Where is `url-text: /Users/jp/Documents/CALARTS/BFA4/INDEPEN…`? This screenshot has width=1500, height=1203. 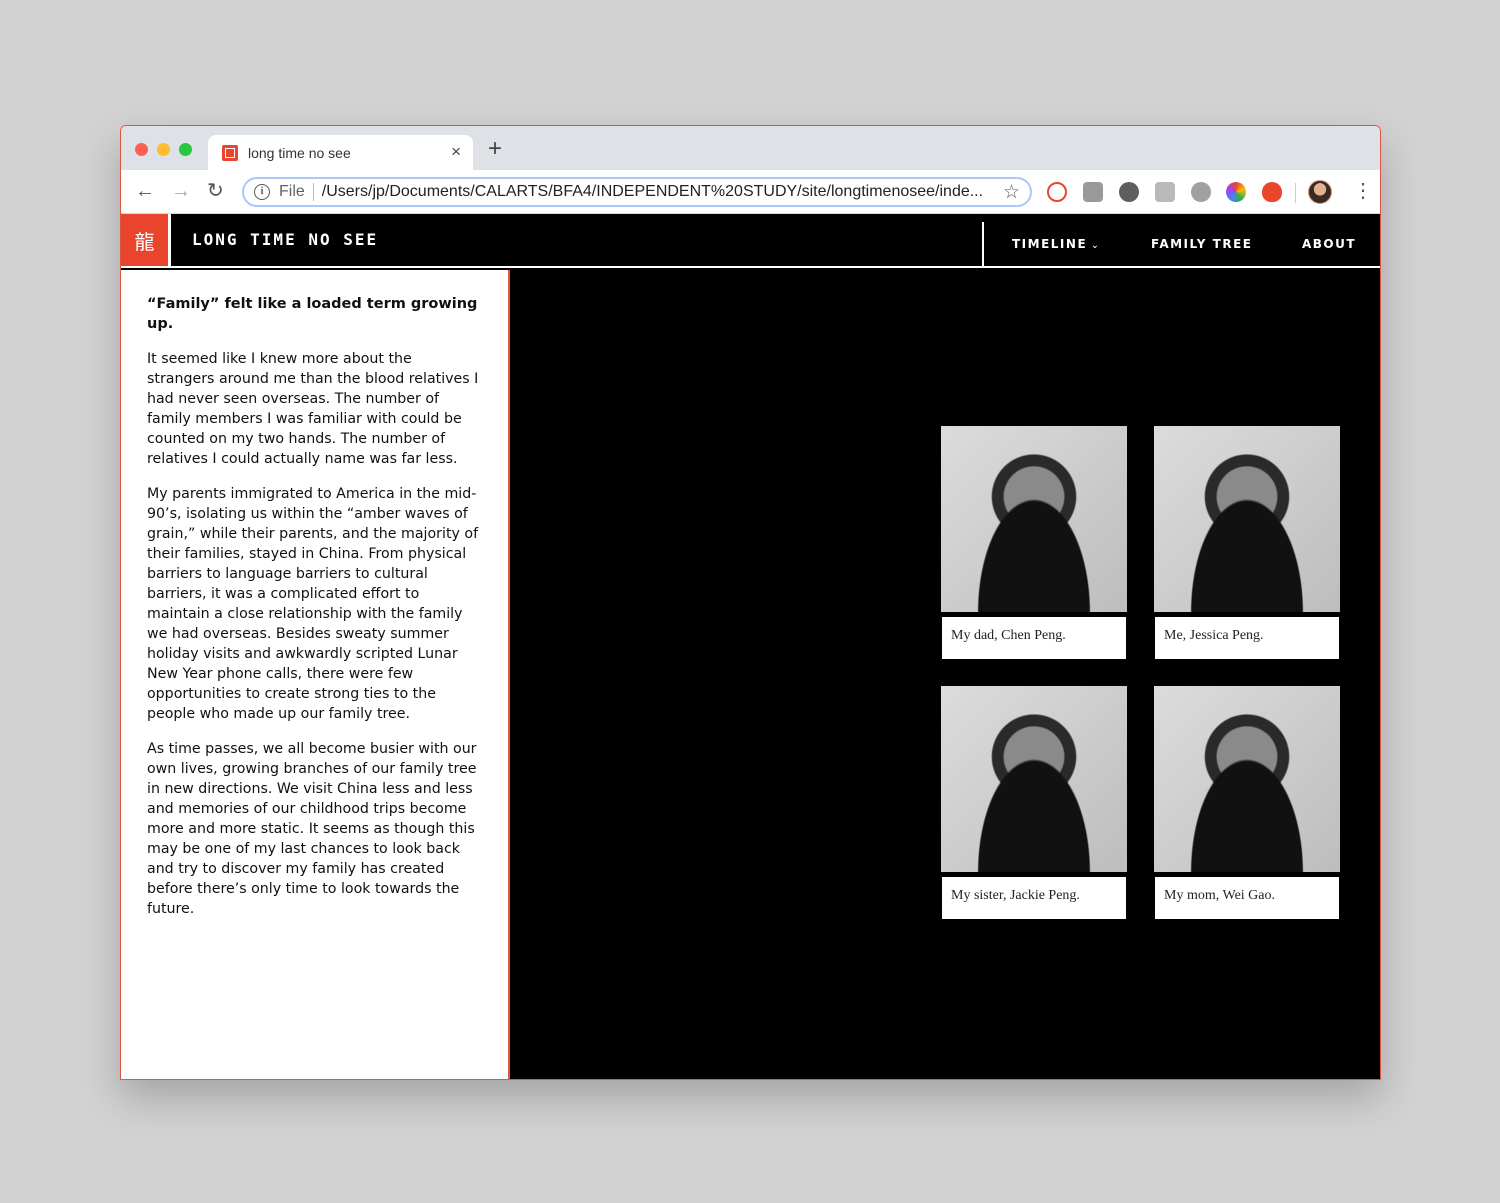
url-text: /Users/jp/Documents/CALARTS/BFA4/INDEPEN… is located at coordinates (658, 192).